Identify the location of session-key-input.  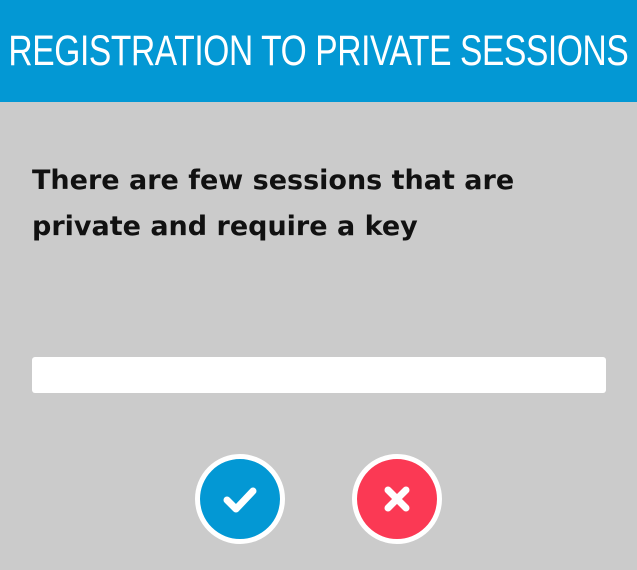
(319, 375).